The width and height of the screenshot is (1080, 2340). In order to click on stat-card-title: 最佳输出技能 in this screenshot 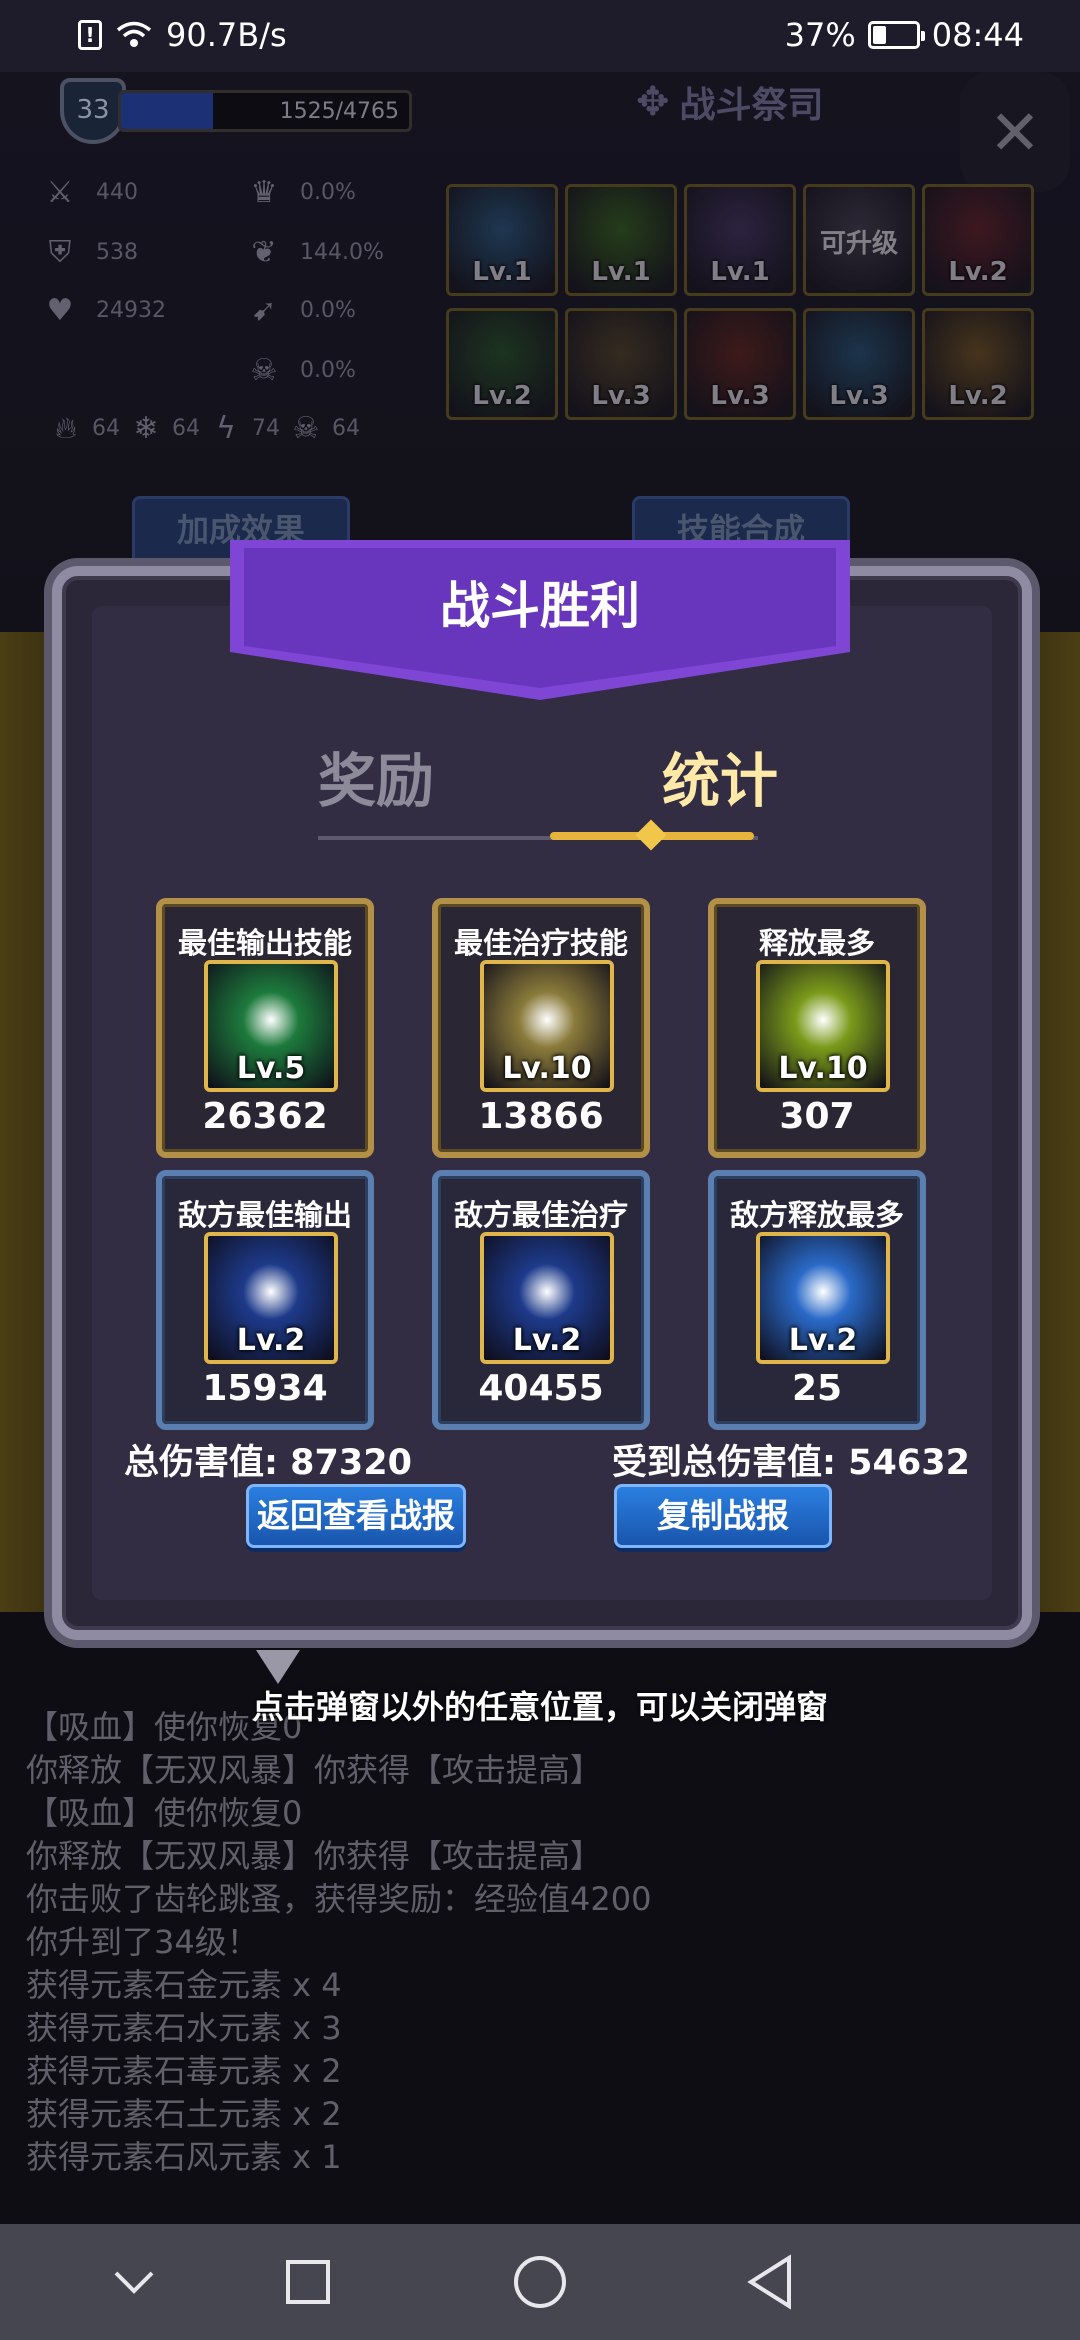, I will do `click(264, 943)`.